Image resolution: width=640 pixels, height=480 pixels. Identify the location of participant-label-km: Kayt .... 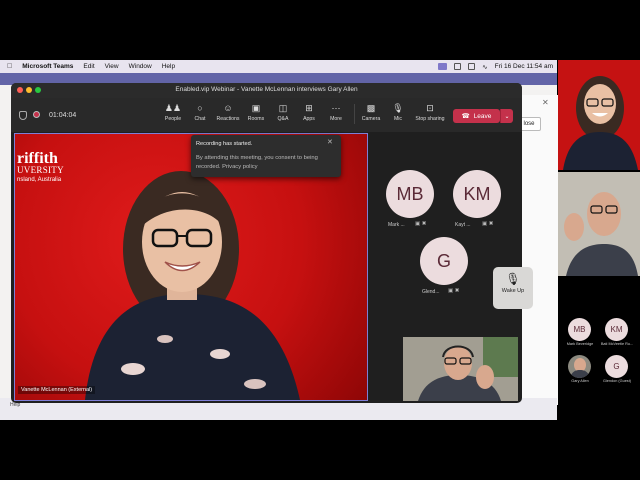
(463, 225).